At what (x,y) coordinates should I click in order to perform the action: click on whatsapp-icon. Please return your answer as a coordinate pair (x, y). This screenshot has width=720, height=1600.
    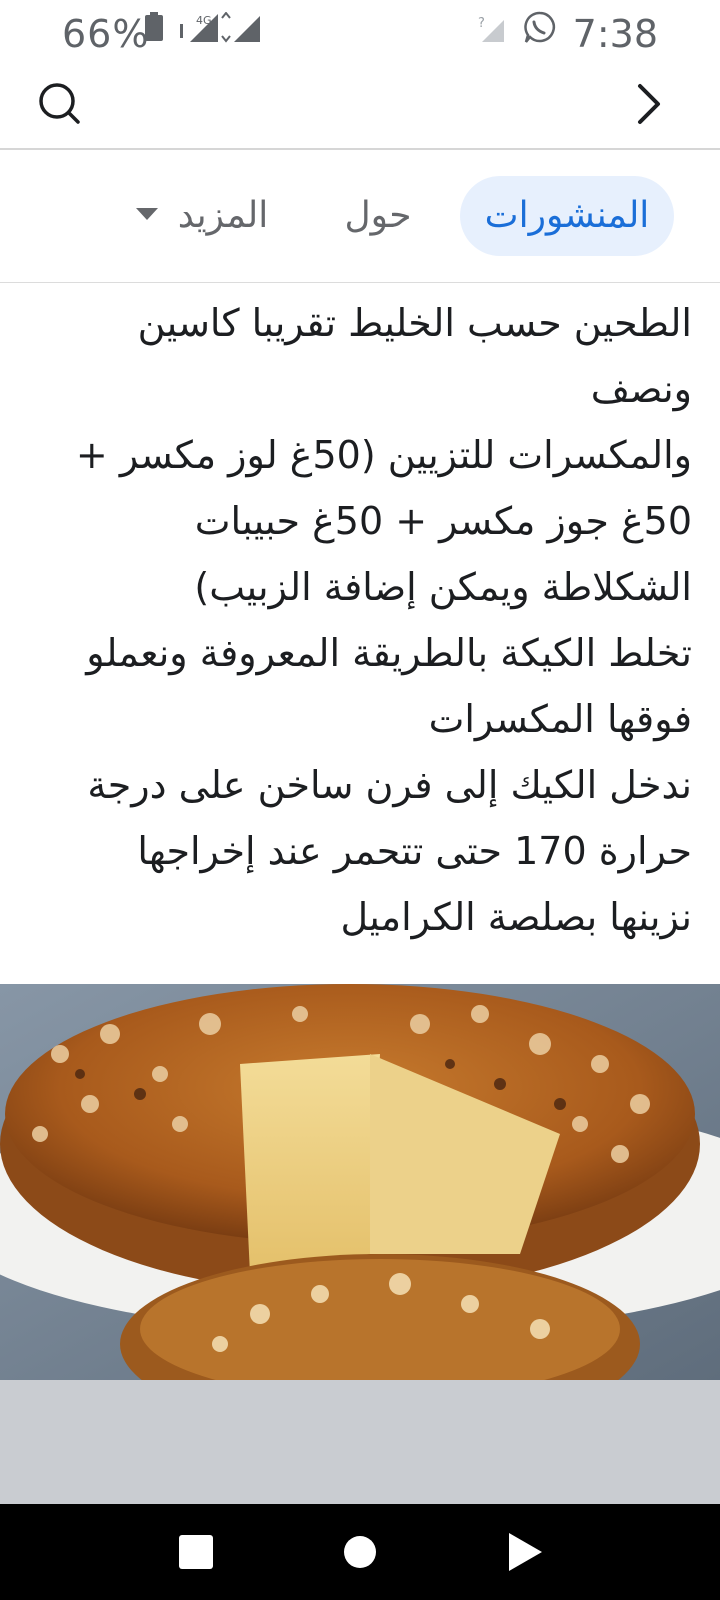
    Looking at the image, I should click on (540, 27).